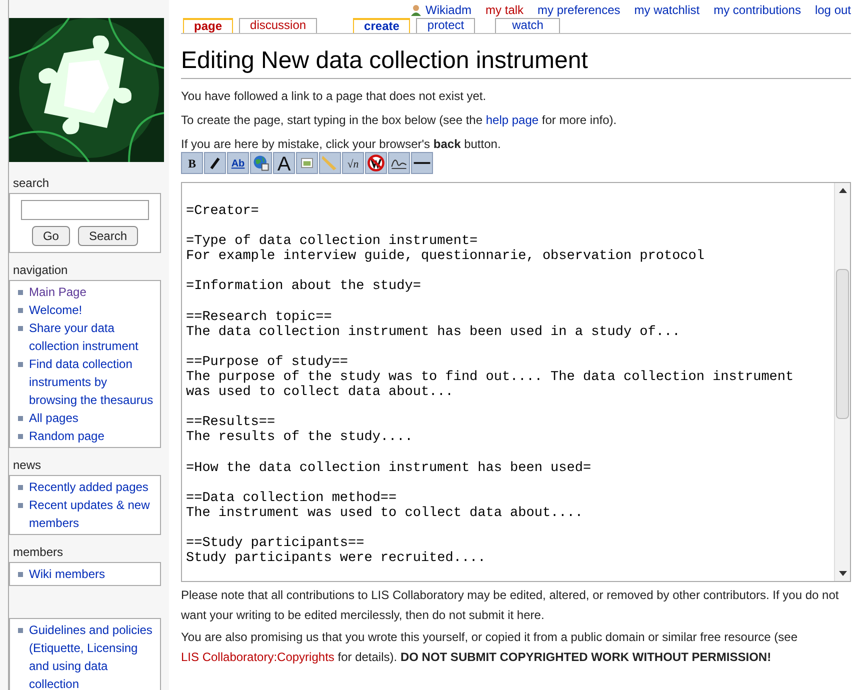  What do you see at coordinates (208, 25) in the screenshot?
I see `tab: page` at bounding box center [208, 25].